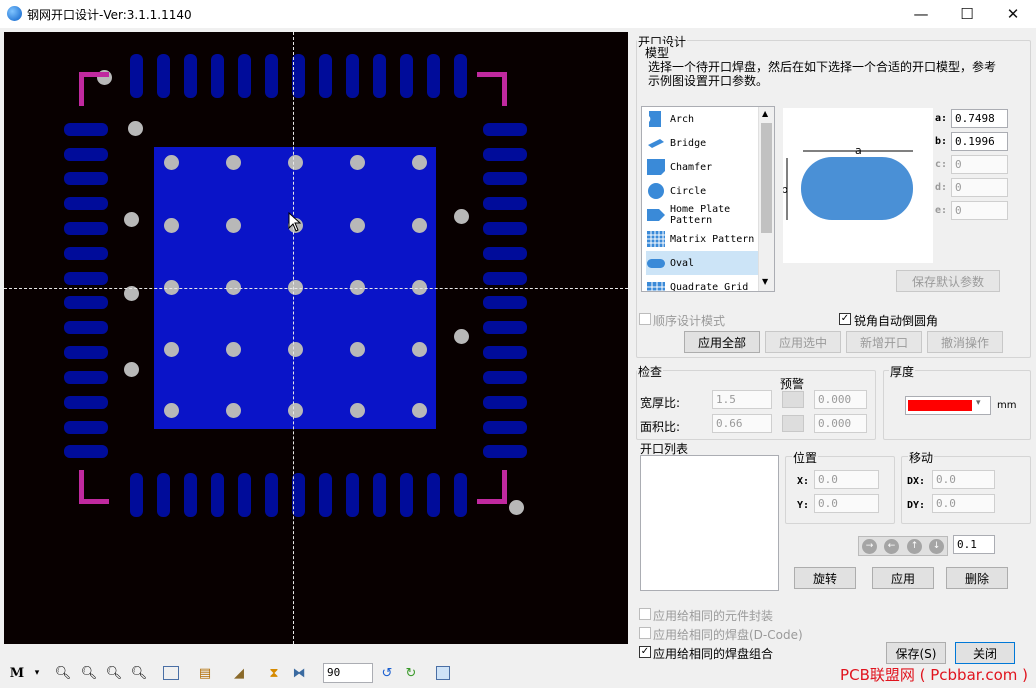 The image size is (1036, 688). I want to click on zoom-in-icon: 🔍︎, so click(89, 673).